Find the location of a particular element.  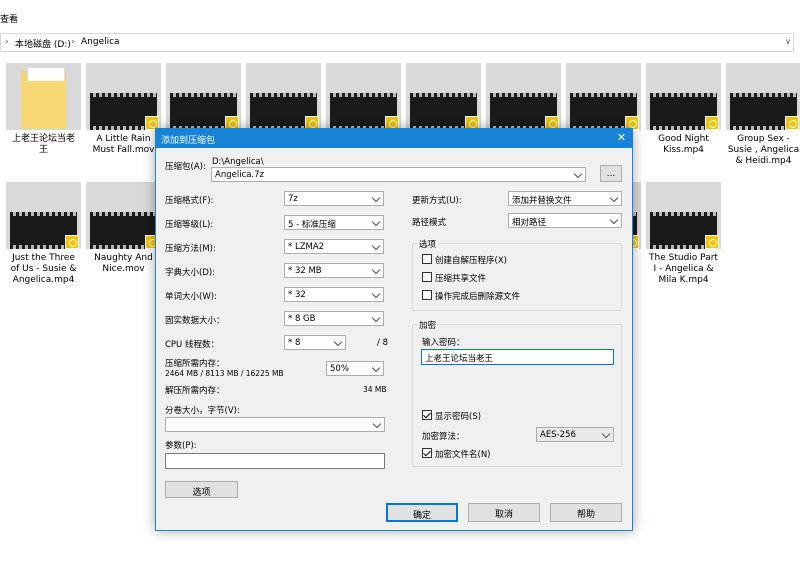

word-select: * 32 is located at coordinates (334, 294).